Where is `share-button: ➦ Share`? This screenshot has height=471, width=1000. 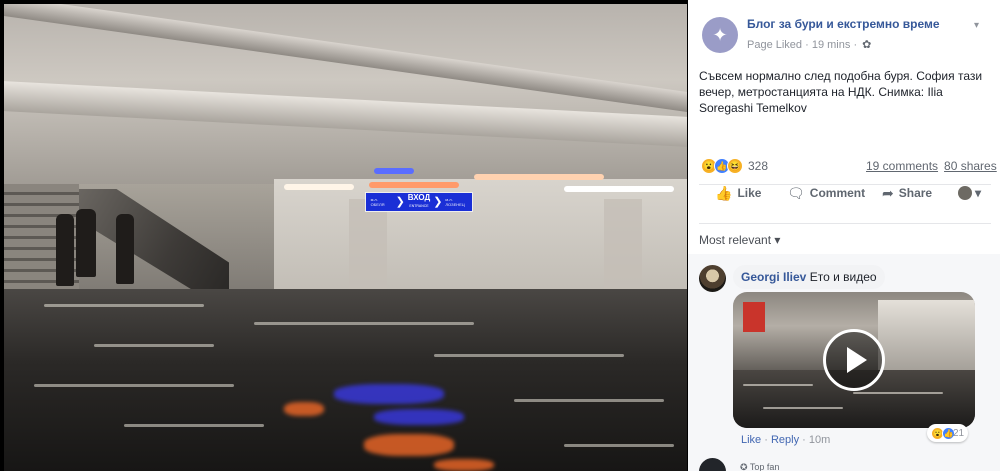 share-button: ➦ Share is located at coordinates (907, 193).